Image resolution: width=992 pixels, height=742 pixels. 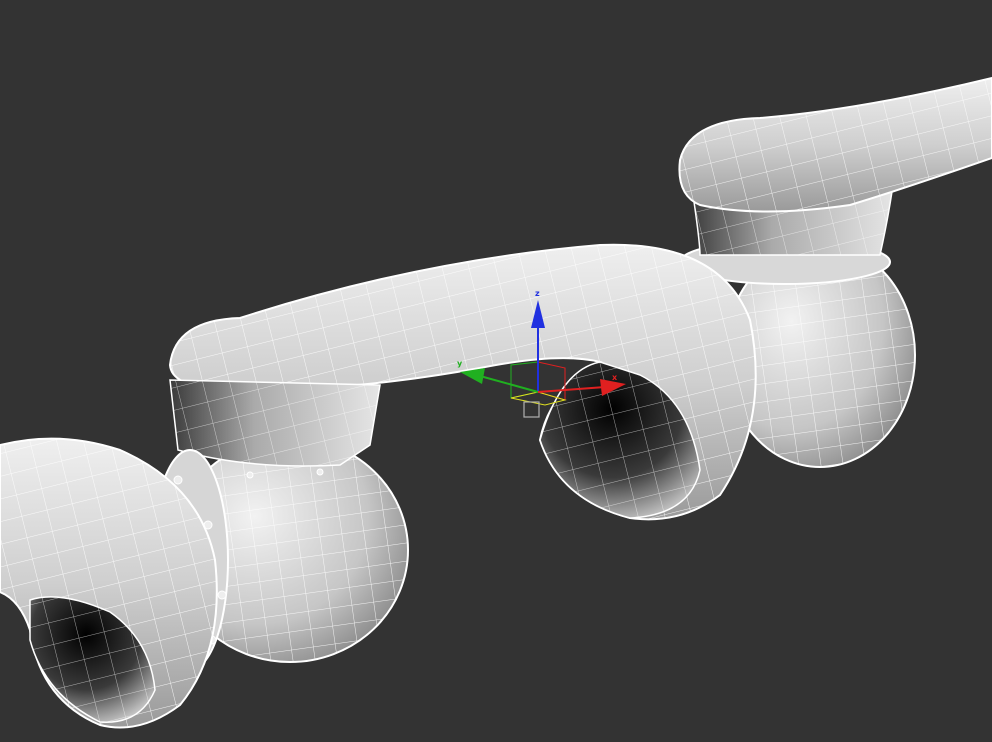 I want to click on pivot-box-icon, so click(x=531, y=409).